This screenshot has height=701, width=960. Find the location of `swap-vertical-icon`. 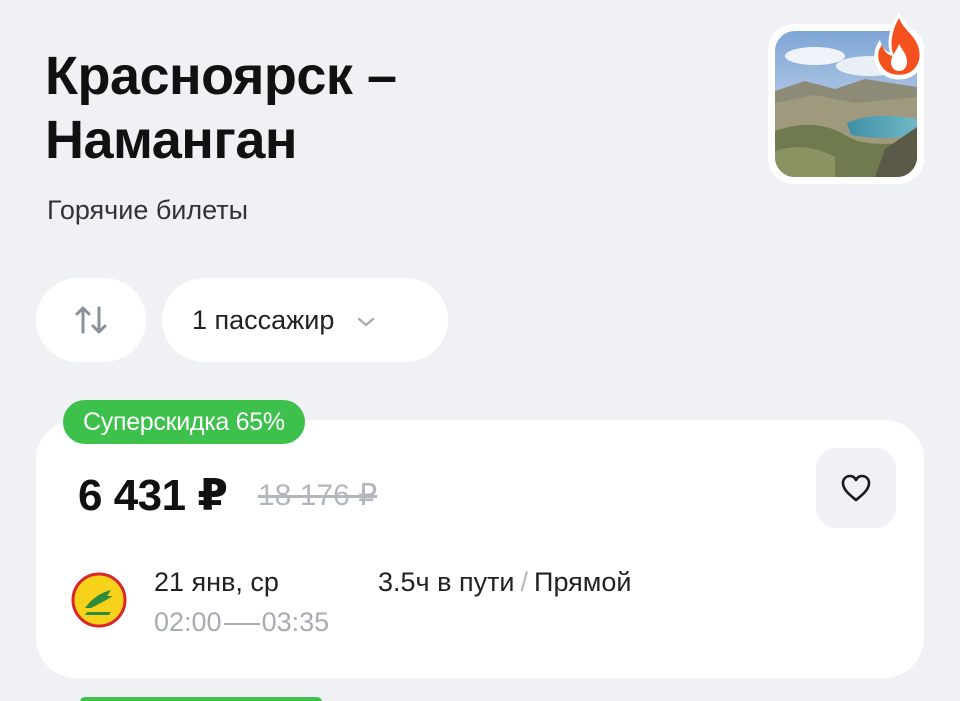

swap-vertical-icon is located at coordinates (91, 320).